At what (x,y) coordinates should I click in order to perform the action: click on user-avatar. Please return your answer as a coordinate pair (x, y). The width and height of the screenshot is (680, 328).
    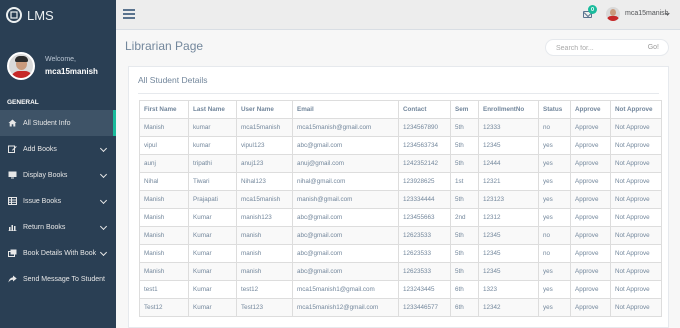
    Looking at the image, I should click on (613, 14).